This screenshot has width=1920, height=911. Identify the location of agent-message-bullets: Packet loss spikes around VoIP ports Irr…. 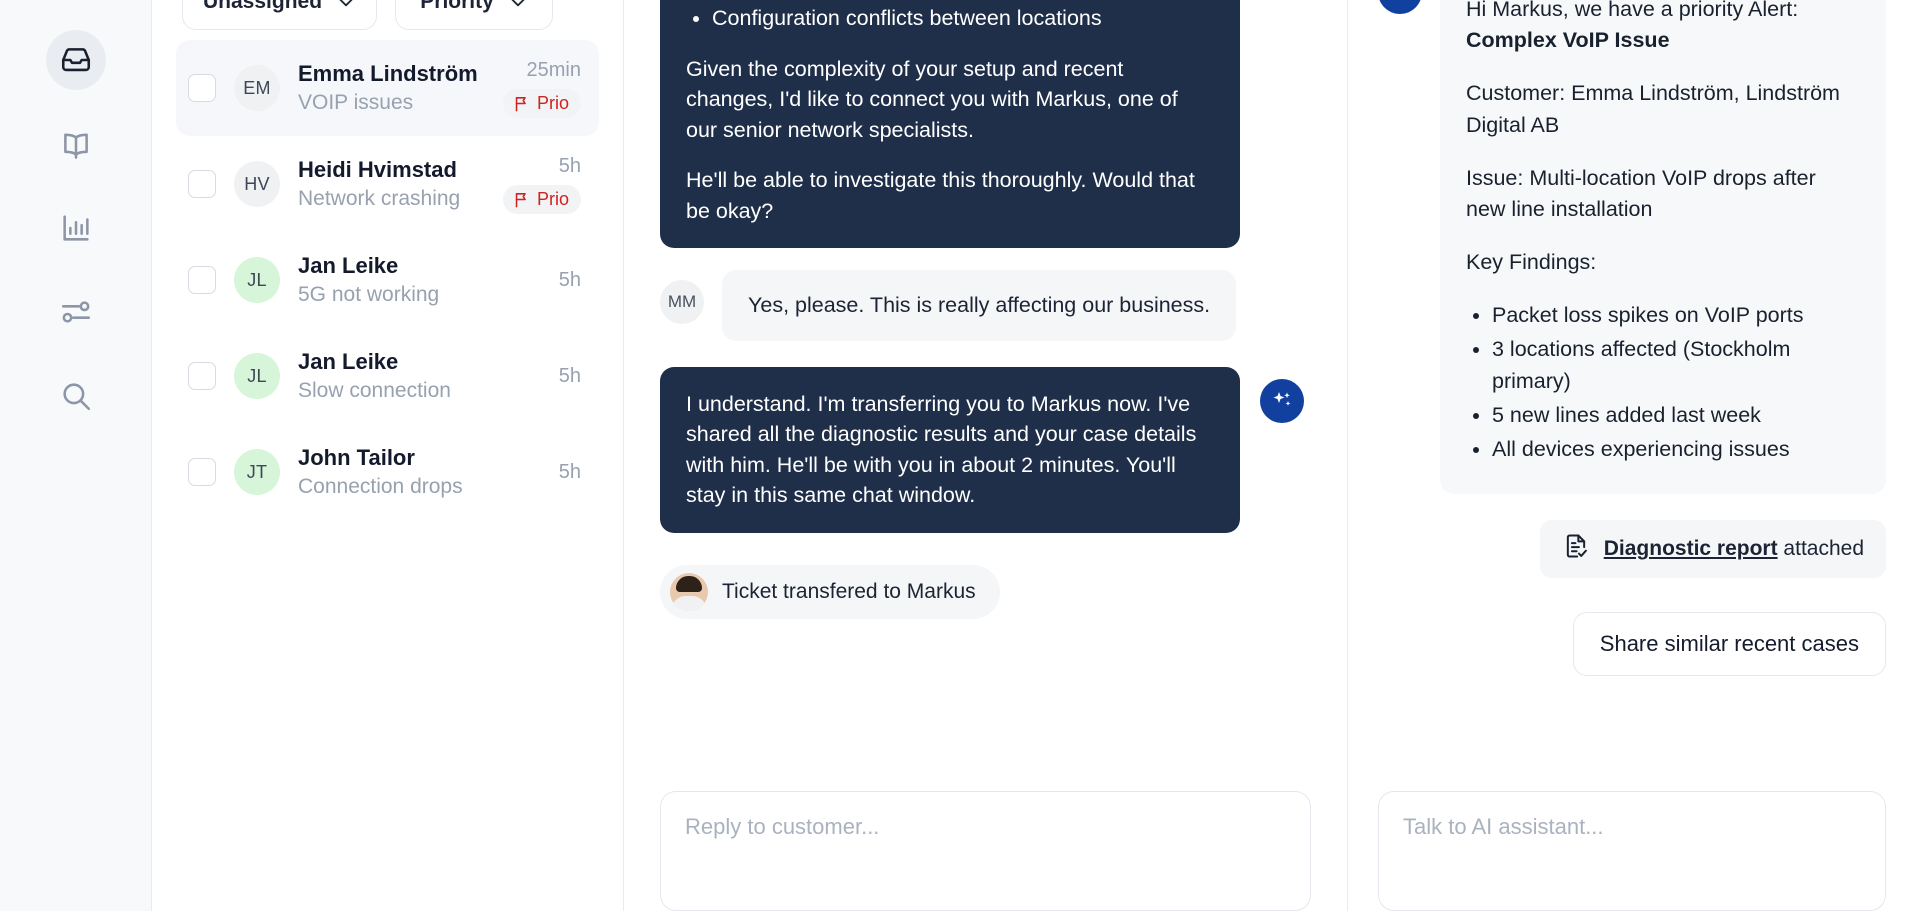
(963, 17).